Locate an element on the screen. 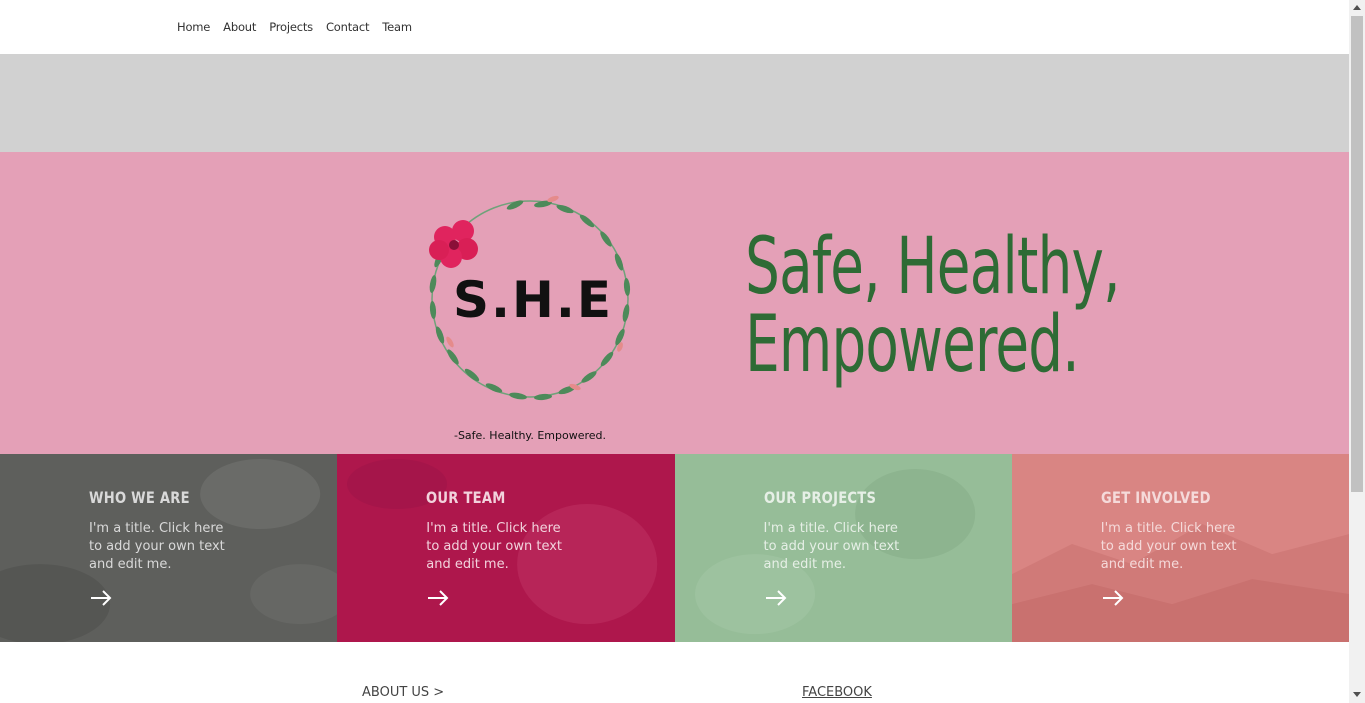 The height and width of the screenshot is (703, 1365). she-logo: S.H.E -Safe. Healthy. Empowered. is located at coordinates (530, 318).